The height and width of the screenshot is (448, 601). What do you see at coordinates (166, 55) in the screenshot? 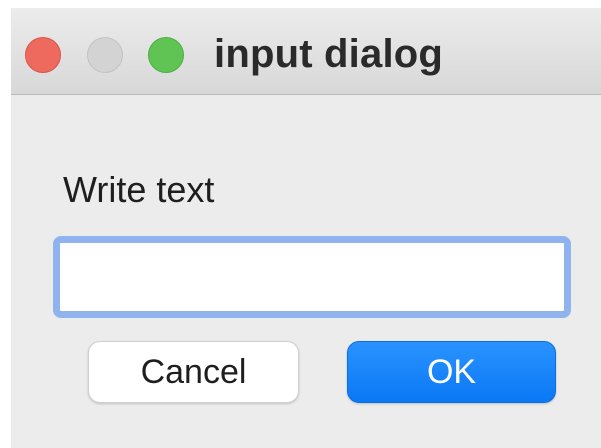
I see `maximize-icon` at bounding box center [166, 55].